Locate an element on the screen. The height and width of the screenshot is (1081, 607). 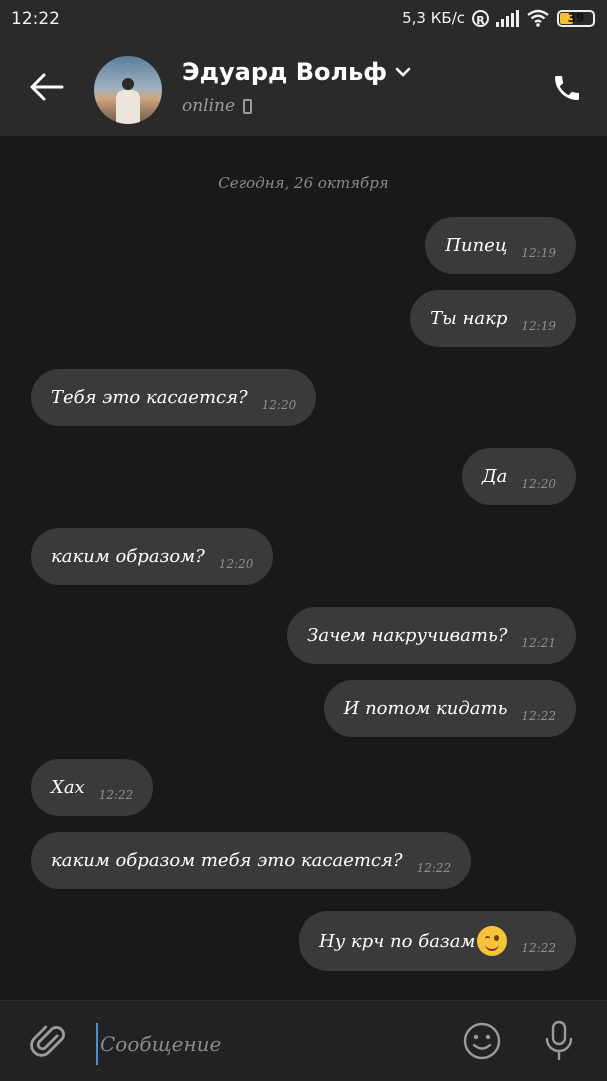
status-indicators: 5,3 КБ/с R 39 is located at coordinates (498, 18).